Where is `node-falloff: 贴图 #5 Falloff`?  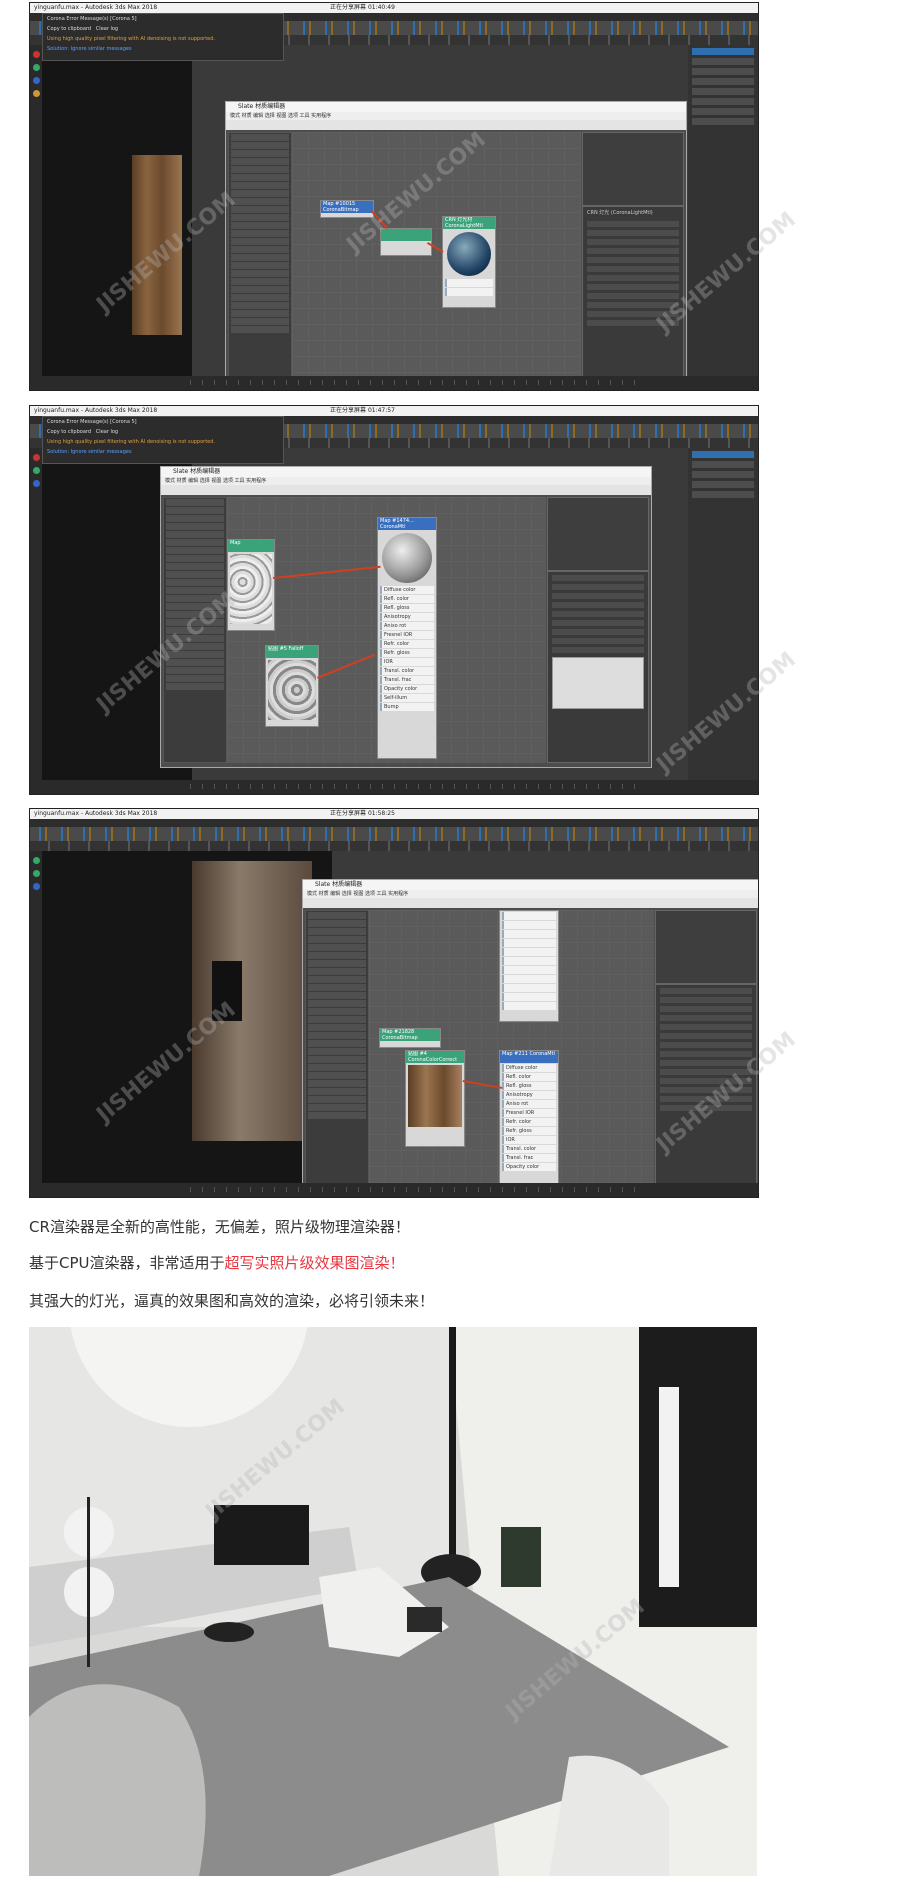 node-falloff: 贴图 #5 Falloff is located at coordinates (292, 686).